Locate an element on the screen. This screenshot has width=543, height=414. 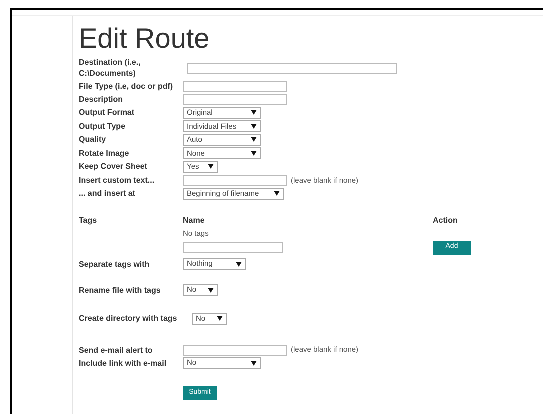
field-label: File Type (i.e, doc or pdf) is located at coordinates (126, 86).